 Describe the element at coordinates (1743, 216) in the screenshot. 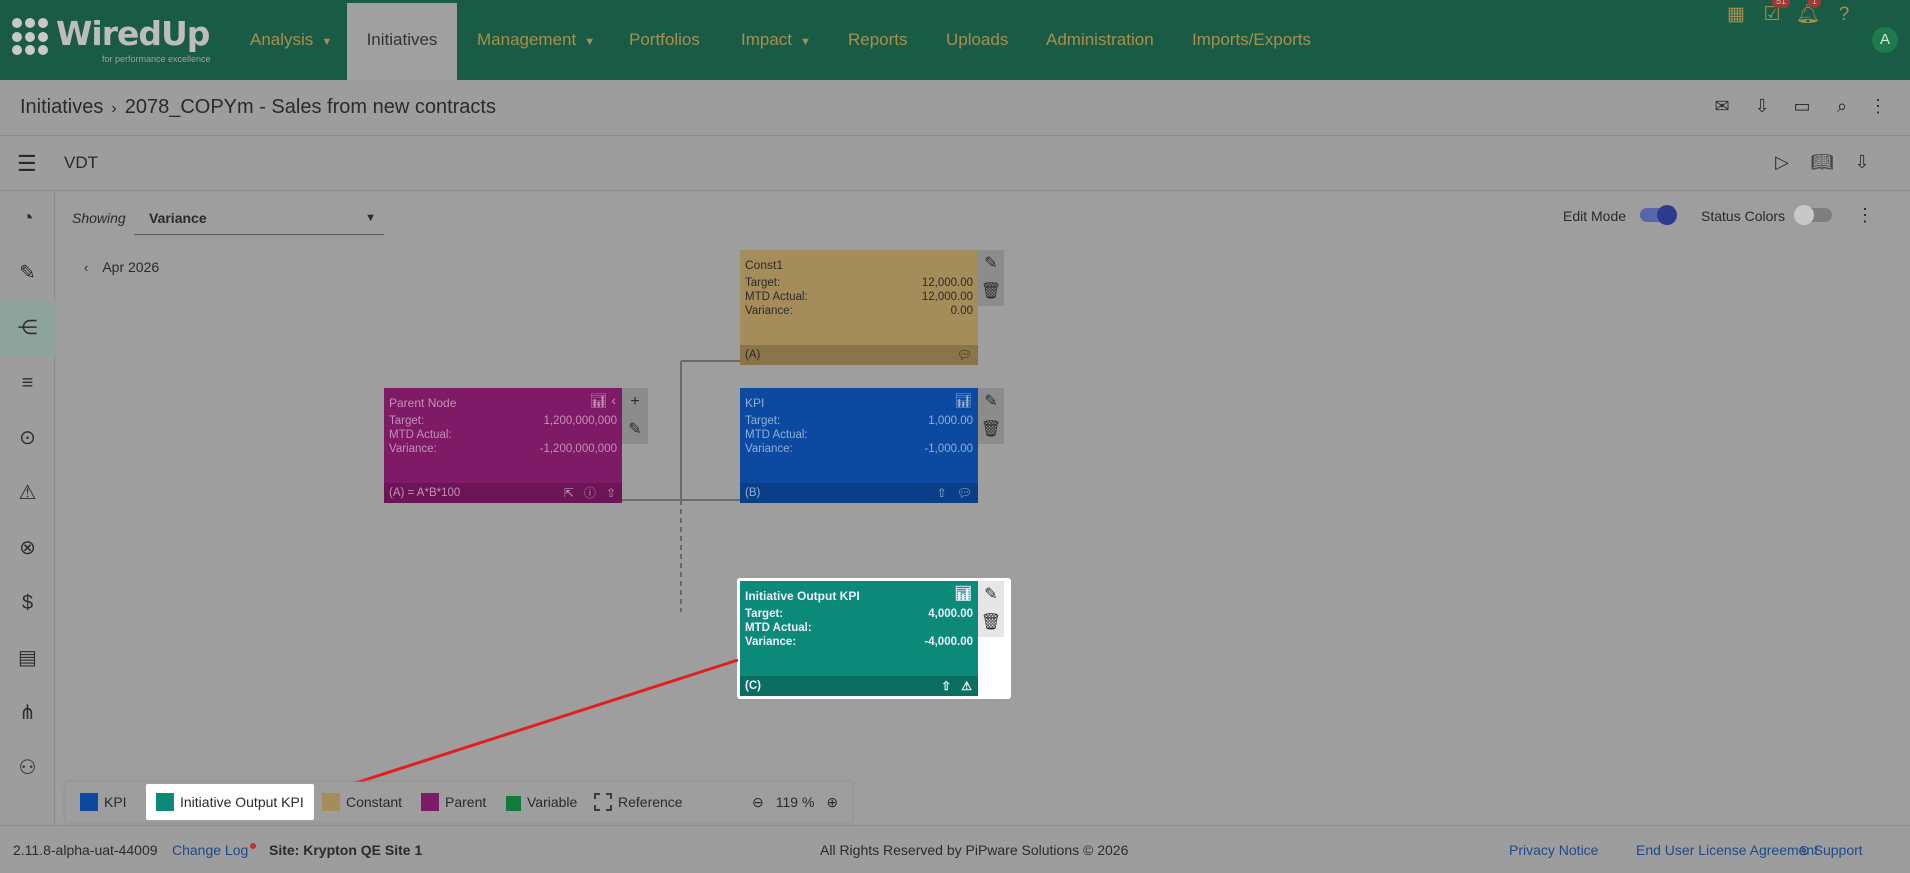

I see `status-colors-label: Status Colors` at that location.